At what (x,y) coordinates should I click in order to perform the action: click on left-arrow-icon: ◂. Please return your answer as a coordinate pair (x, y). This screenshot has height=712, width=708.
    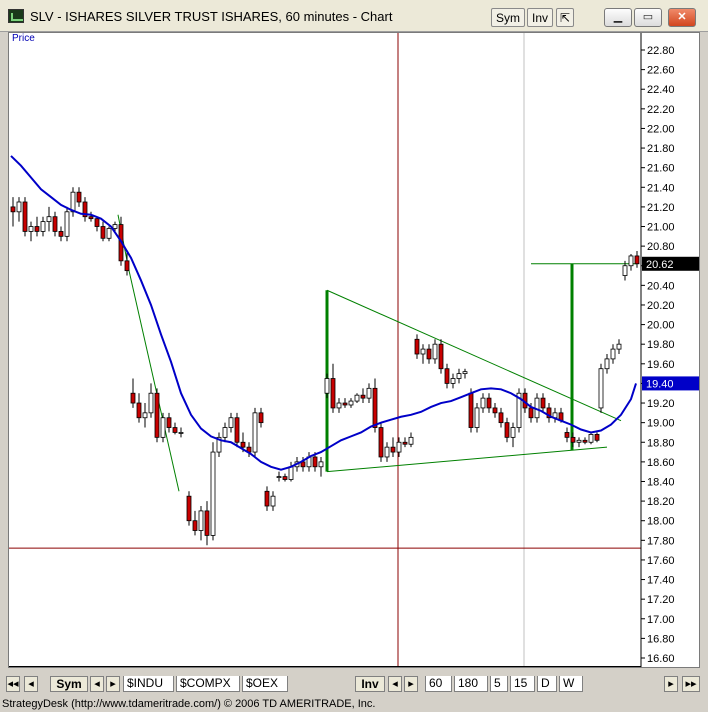
    Looking at the image, I should click on (97, 684).